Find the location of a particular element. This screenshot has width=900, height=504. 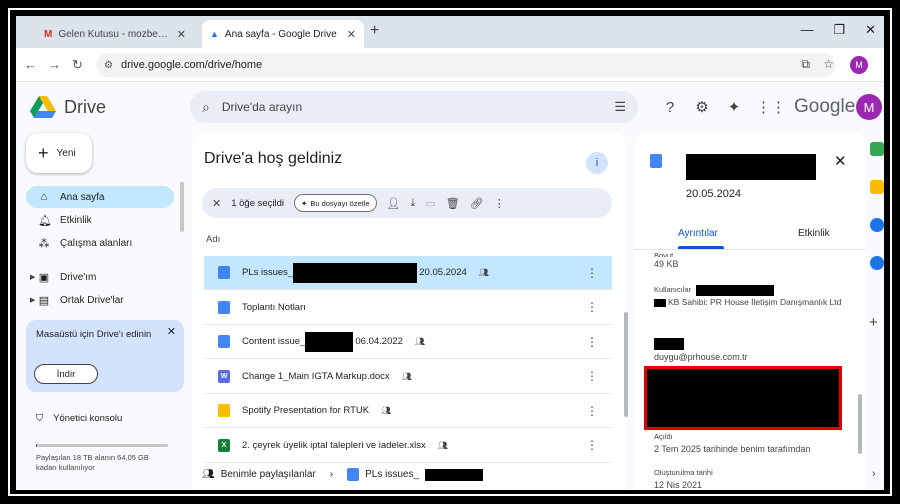

created-value: 12 Nis 2021 is located at coordinates (678, 485).